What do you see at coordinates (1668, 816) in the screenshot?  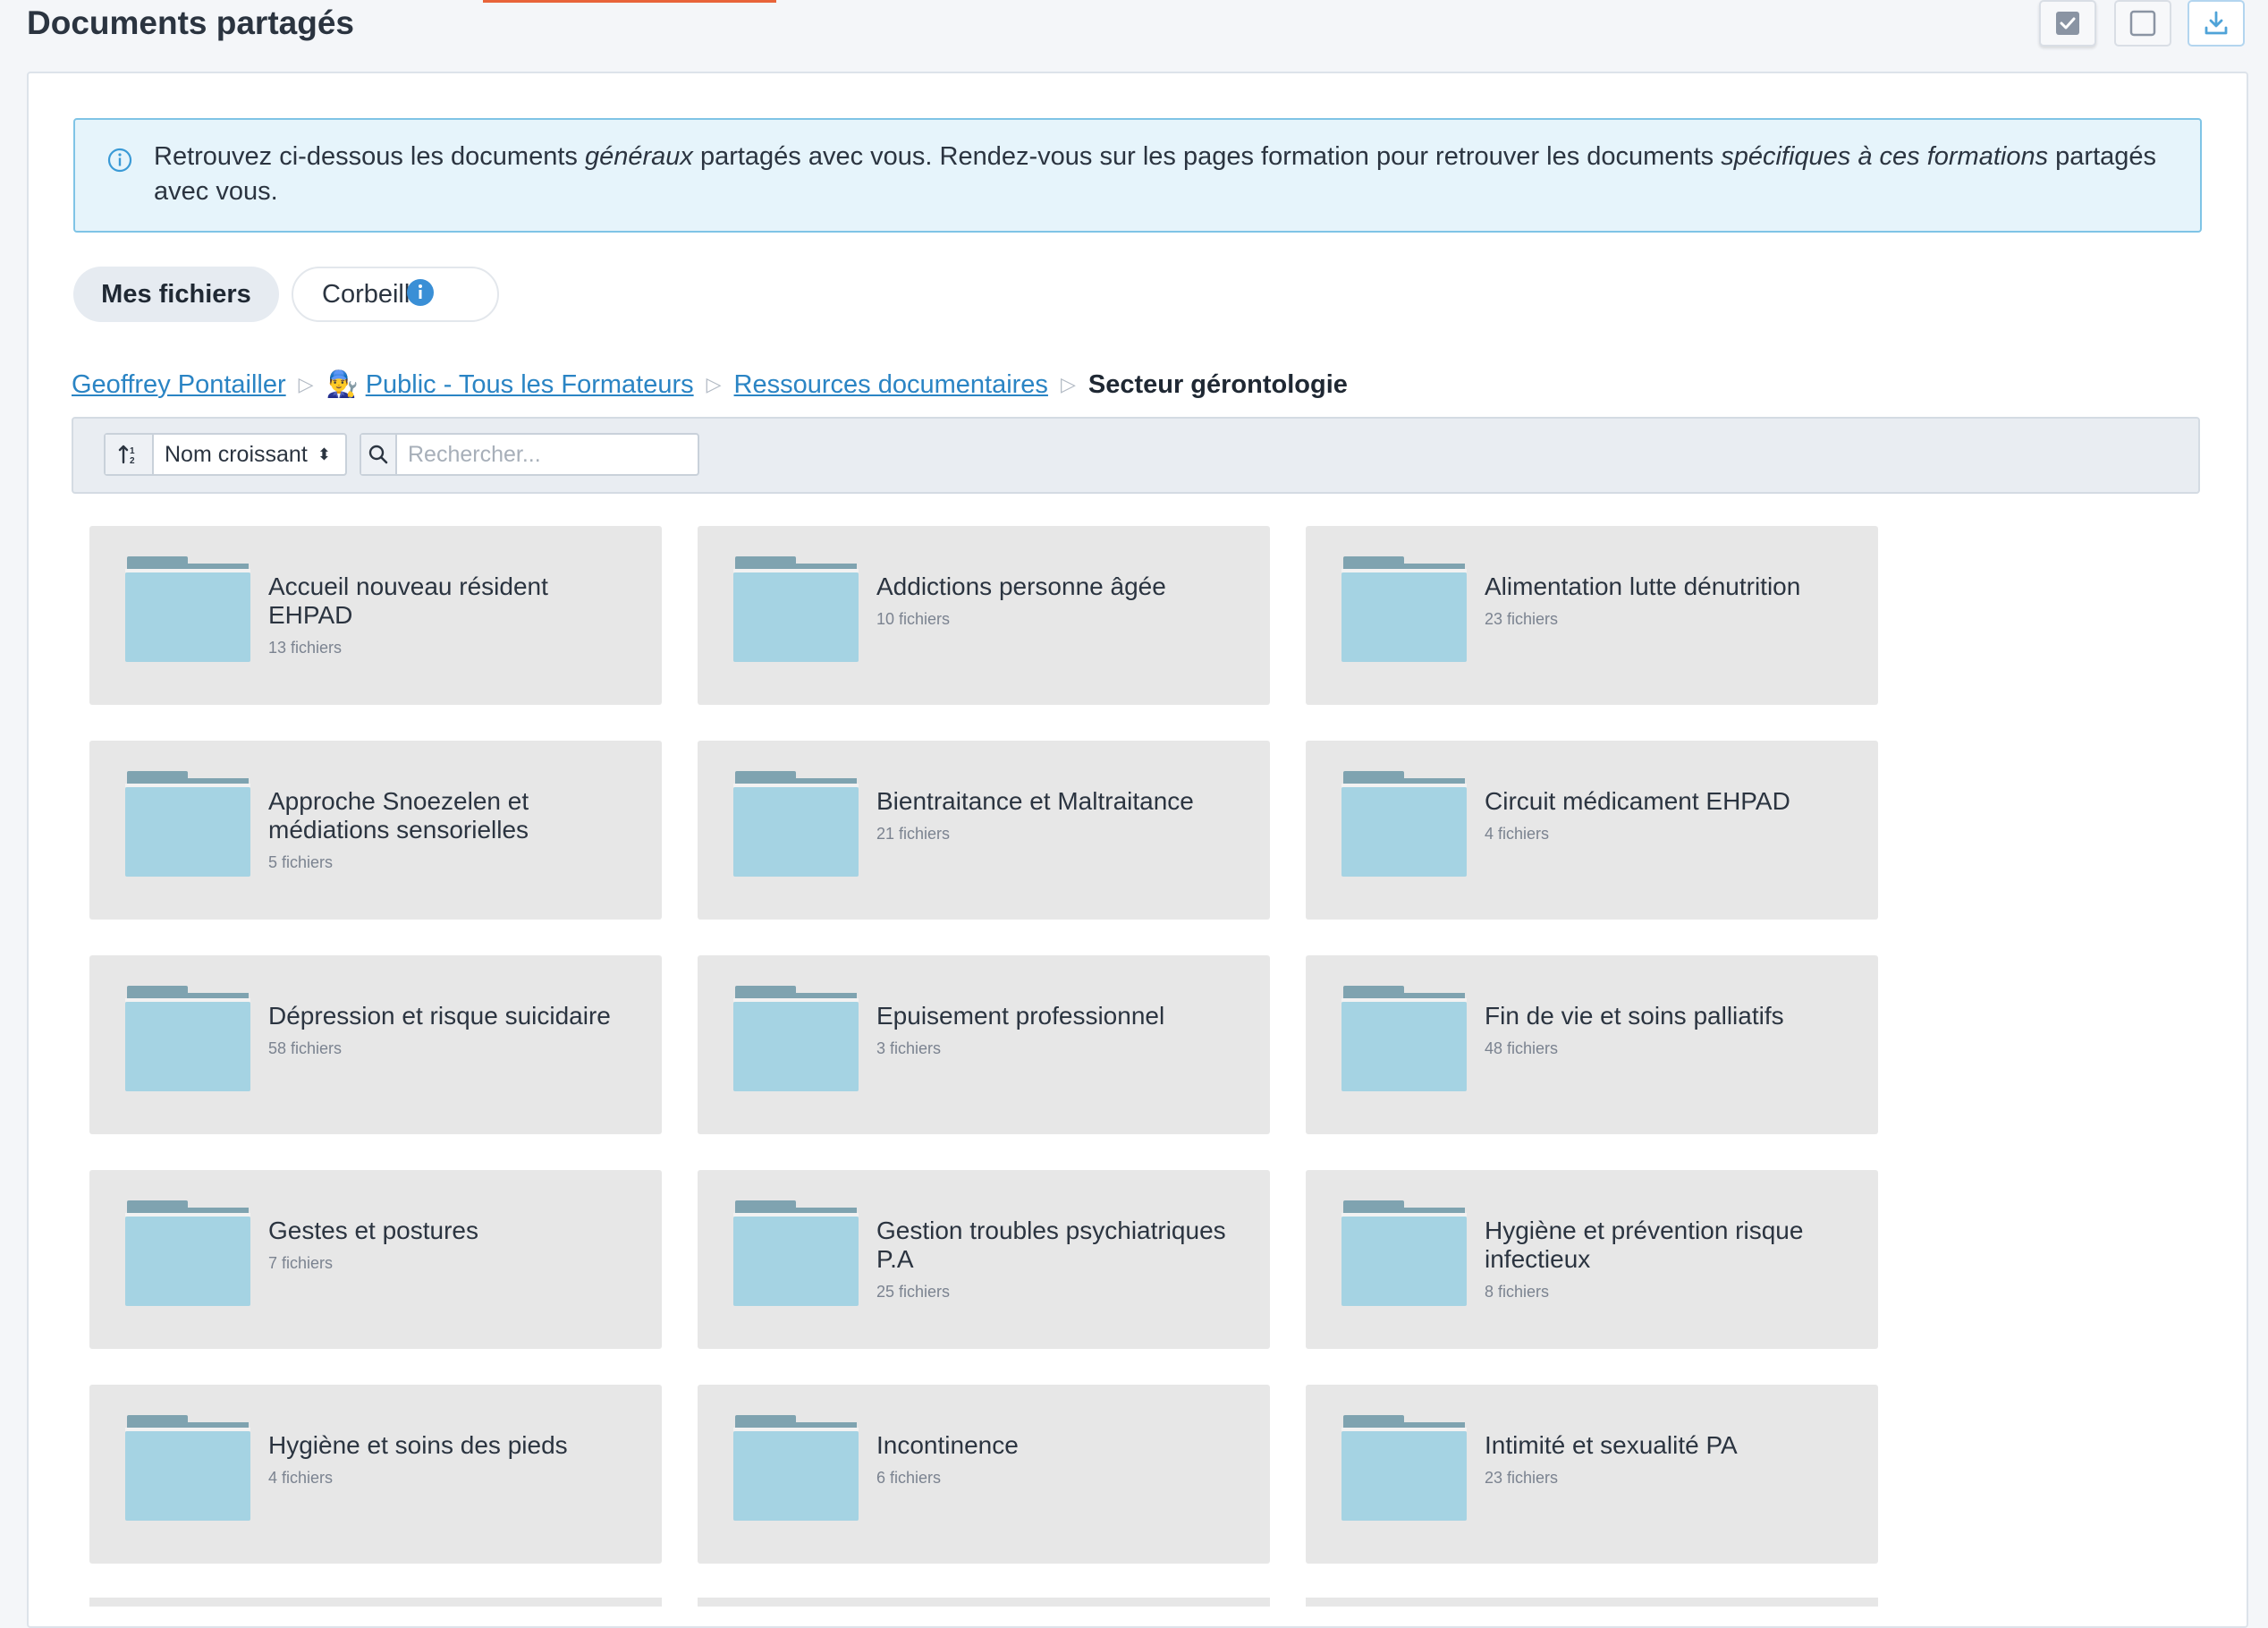 I see `folder-text: Circuit médicament EHPAD 4 fichiers` at bounding box center [1668, 816].